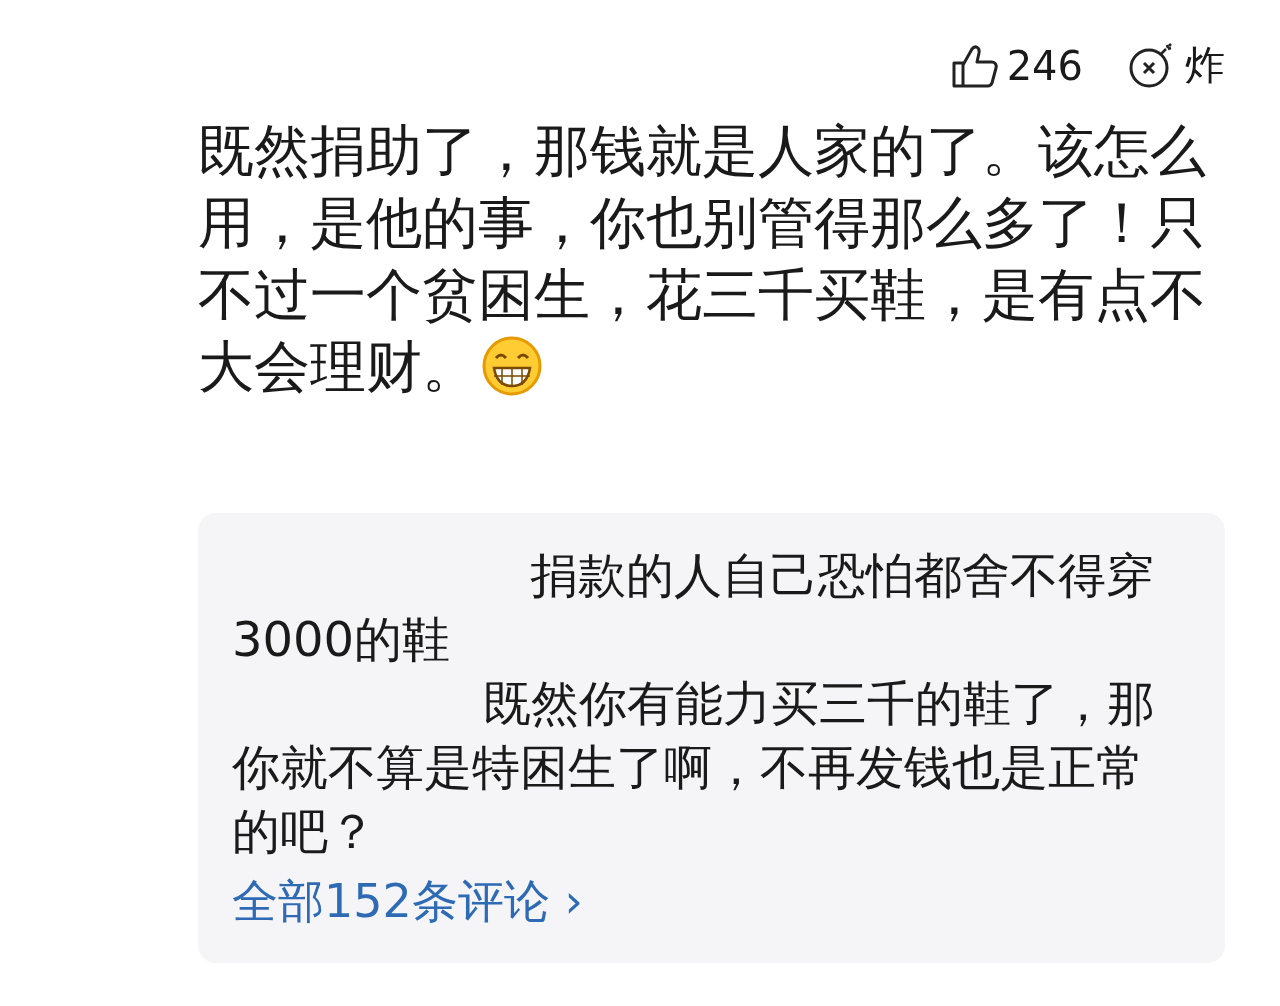 The image size is (1280, 1006). I want to click on all-comments-link: 全部152条评论 ›, so click(407, 902).